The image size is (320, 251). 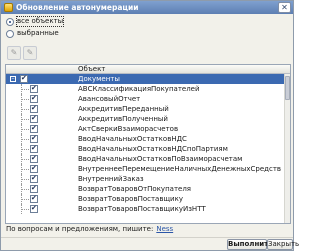 What do you see at coordinates (13, 79) in the screenshot?
I see `collapse-icon: –` at bounding box center [13, 79].